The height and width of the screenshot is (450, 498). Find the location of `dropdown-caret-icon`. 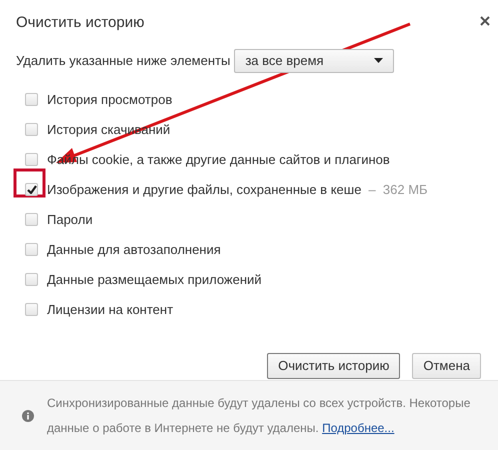

dropdown-caret-icon is located at coordinates (379, 60).